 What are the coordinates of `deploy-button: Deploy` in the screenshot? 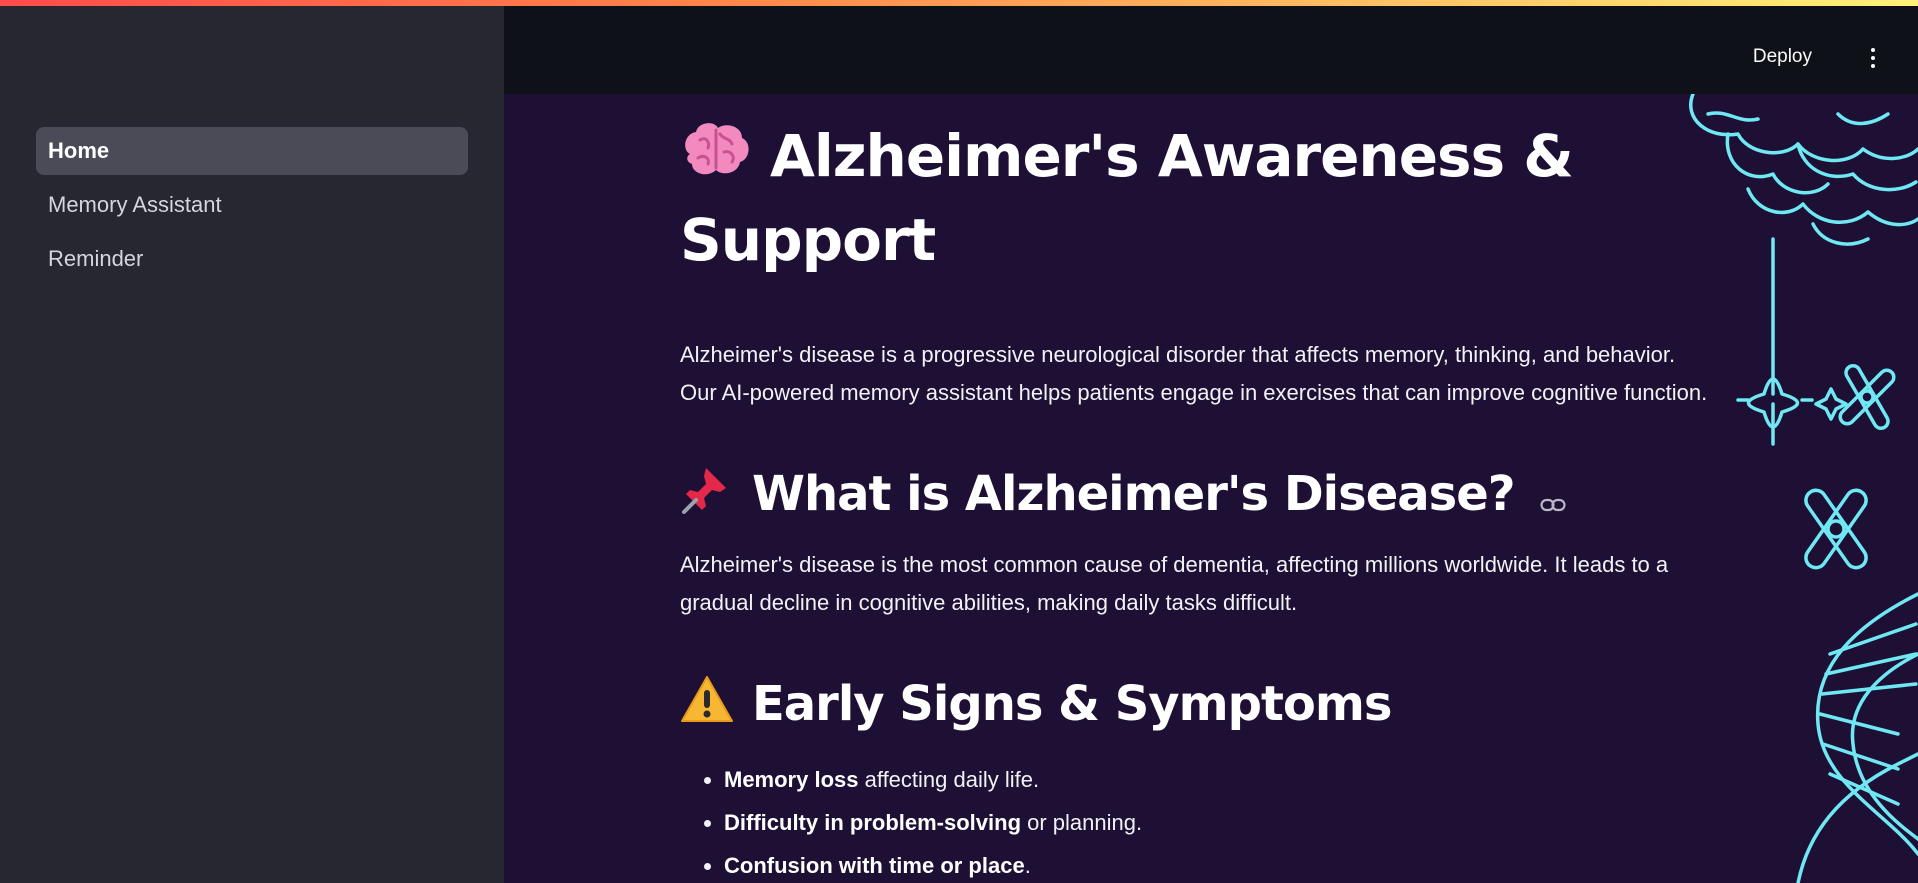 It's located at (1782, 57).